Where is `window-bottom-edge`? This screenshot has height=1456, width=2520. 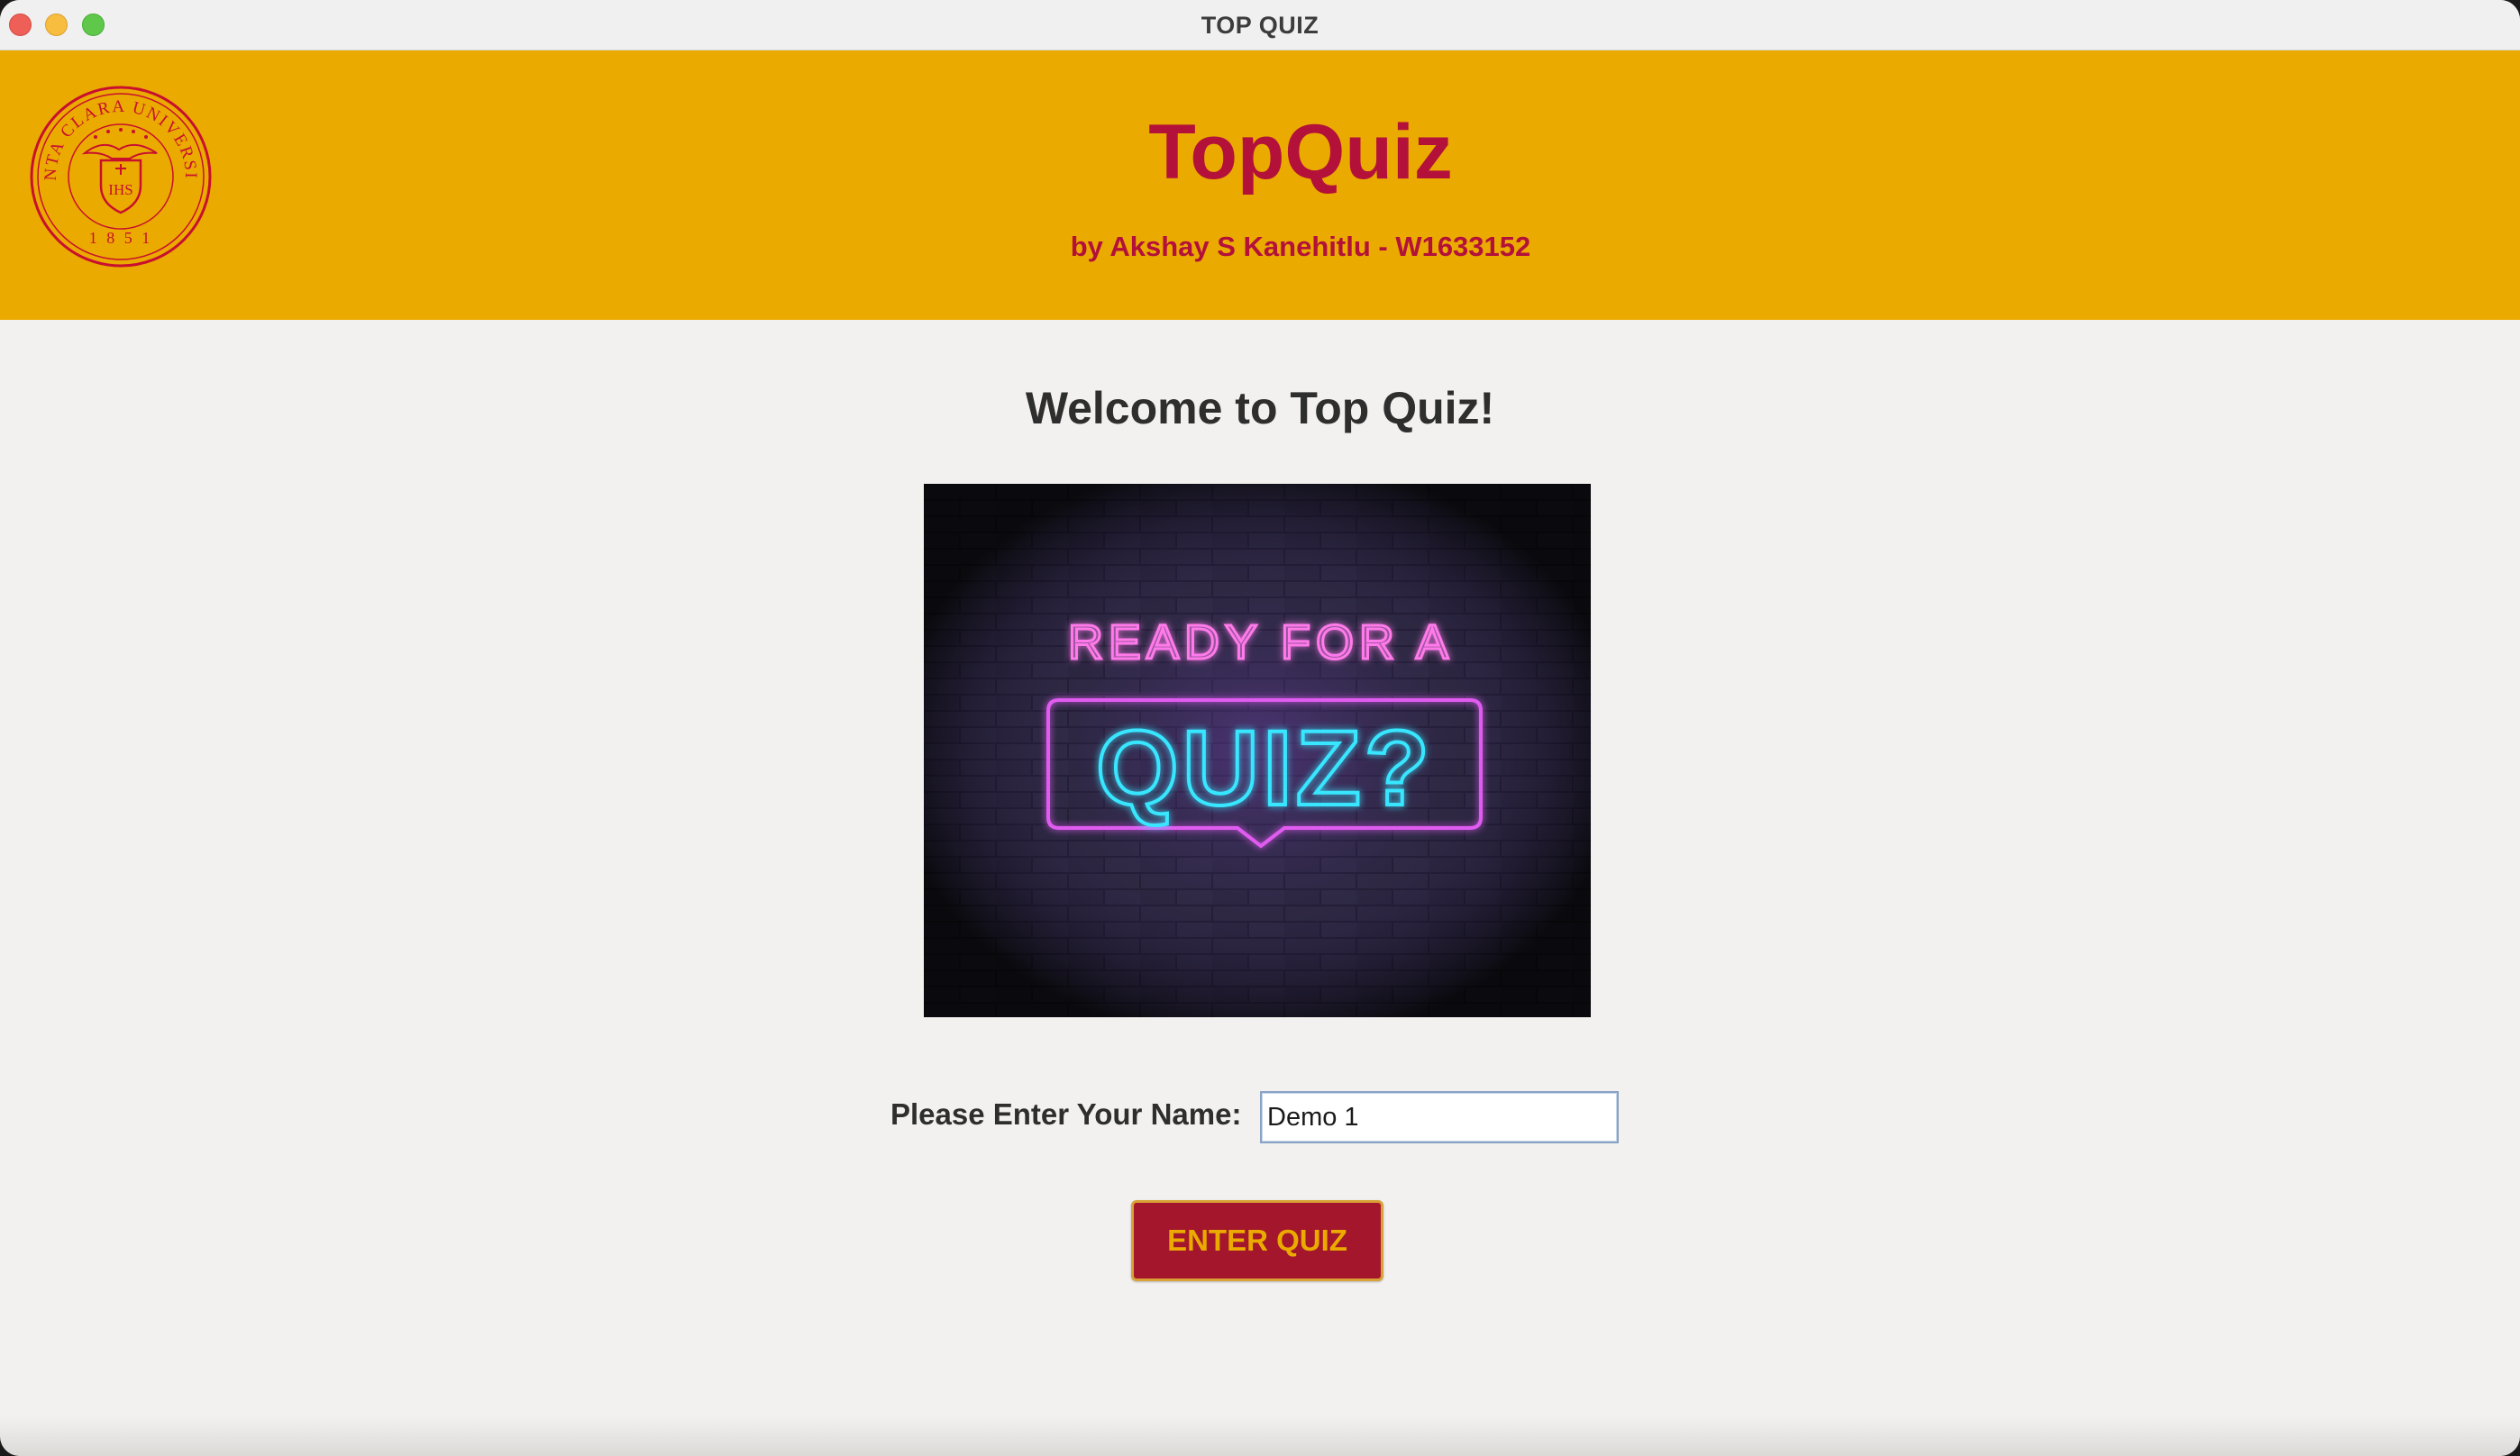 window-bottom-edge is located at coordinates (1260, 1436).